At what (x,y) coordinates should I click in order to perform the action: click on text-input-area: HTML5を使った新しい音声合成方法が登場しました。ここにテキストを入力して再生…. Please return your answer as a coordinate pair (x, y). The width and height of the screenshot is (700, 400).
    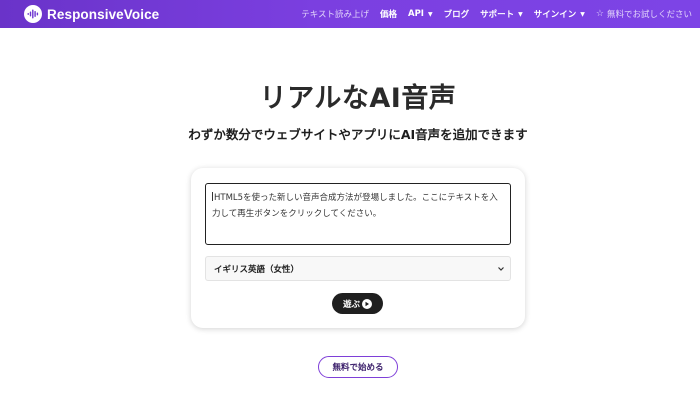
    Looking at the image, I should click on (358, 214).